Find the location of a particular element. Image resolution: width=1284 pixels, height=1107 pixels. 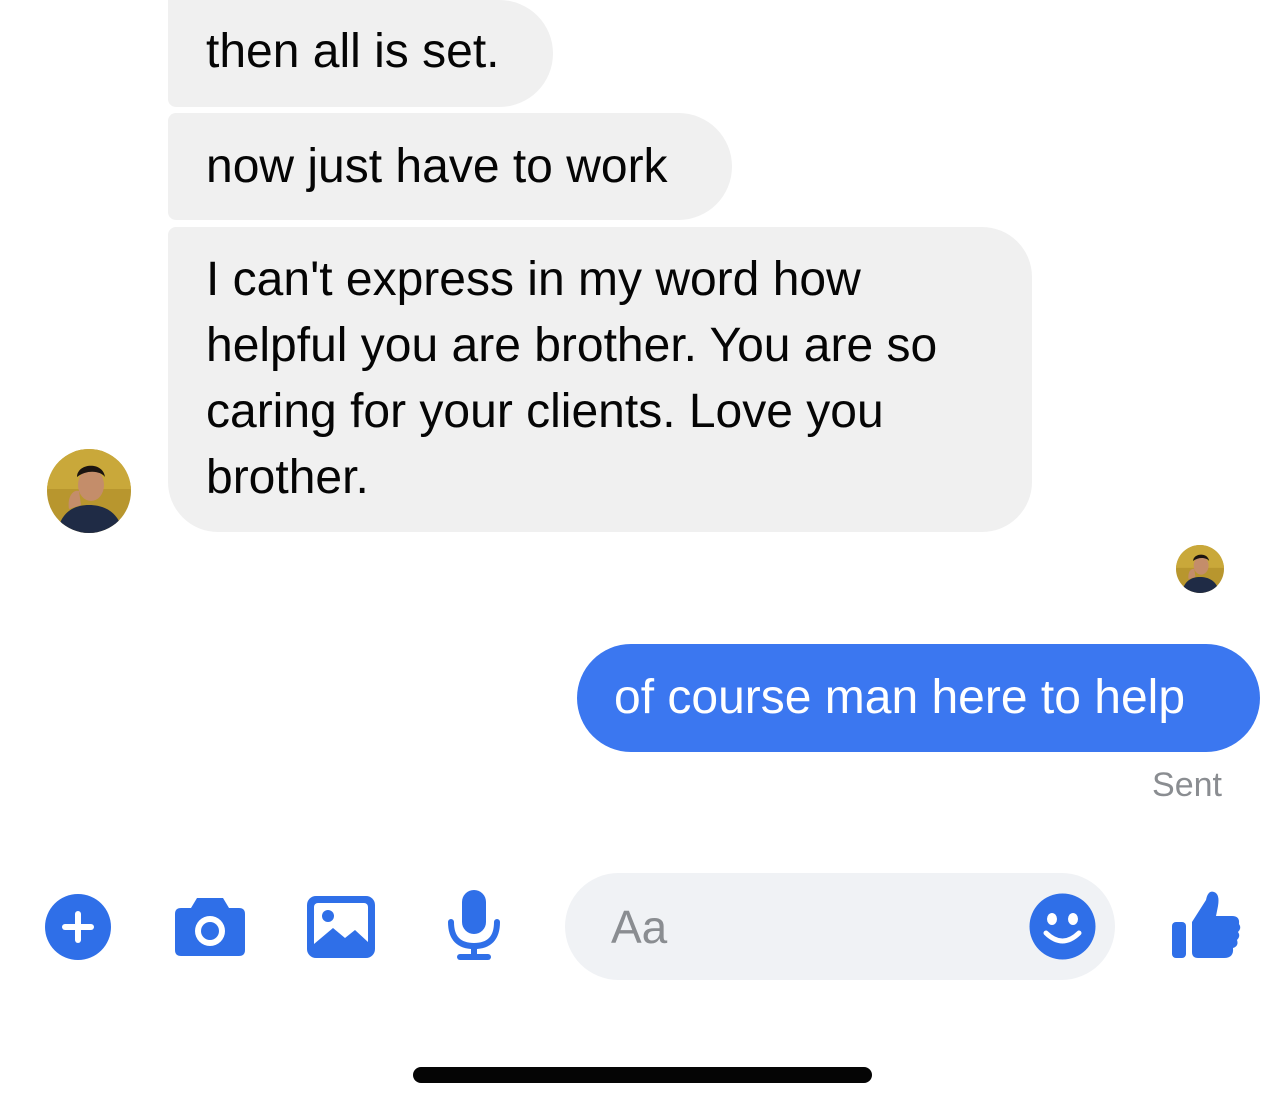

plus-icon is located at coordinates (78, 927).